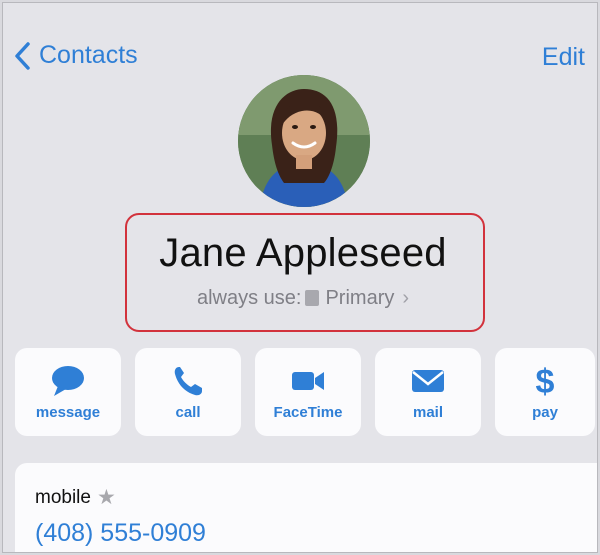 The width and height of the screenshot is (600, 555). I want to click on phone-type-label: mobile ★, so click(75, 497).